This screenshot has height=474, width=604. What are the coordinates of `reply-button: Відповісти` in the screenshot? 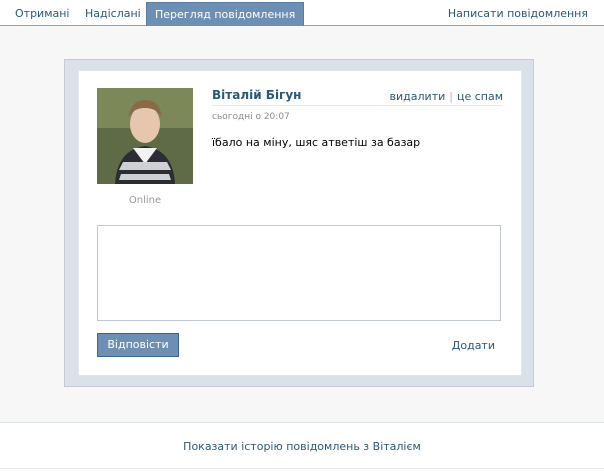 It's located at (138, 345).